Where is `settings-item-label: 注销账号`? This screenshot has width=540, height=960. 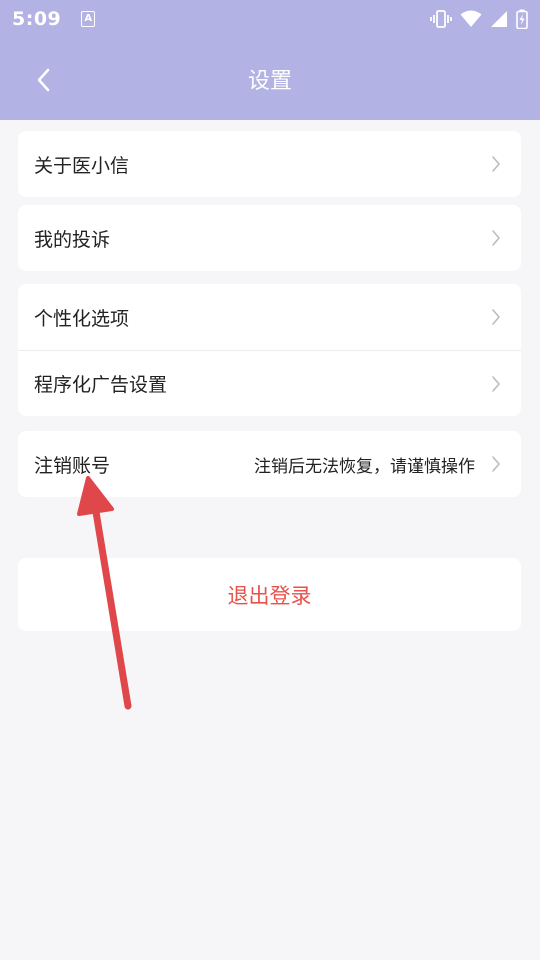 settings-item-label: 注销账号 is located at coordinates (72, 465).